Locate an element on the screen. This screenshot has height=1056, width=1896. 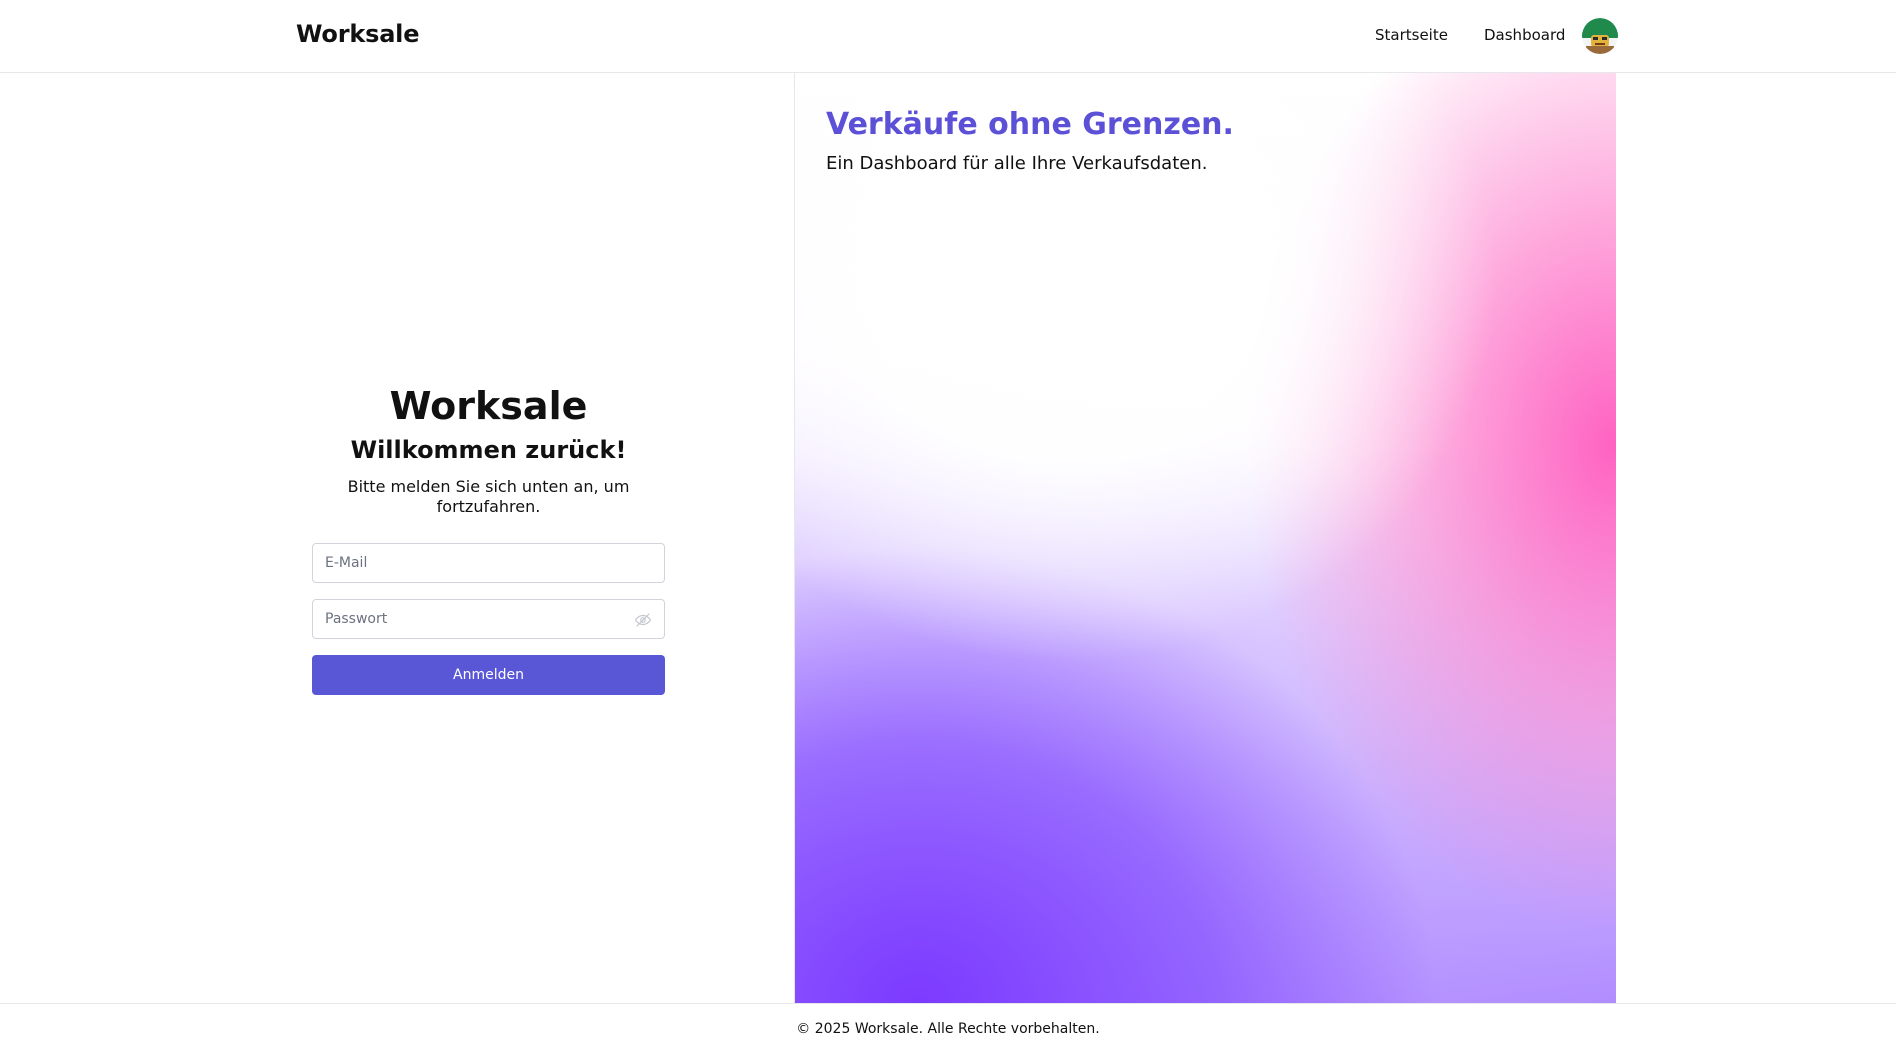
nav-link-dashboard: Dashboard is located at coordinates (1524, 35).